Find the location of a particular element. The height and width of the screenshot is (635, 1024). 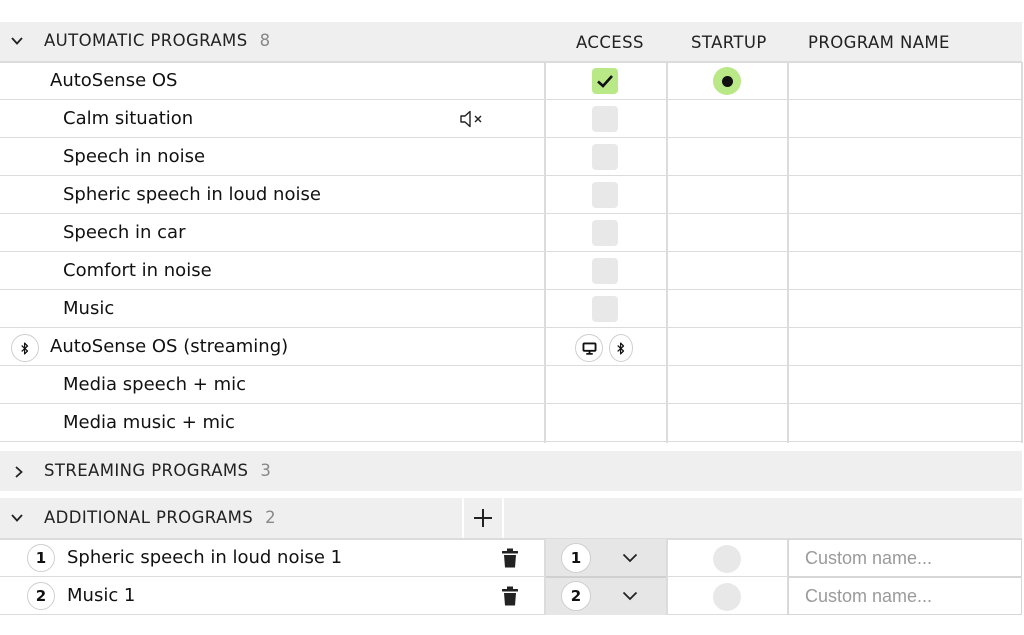

row-label: Media speech + mic is located at coordinates (154, 384).